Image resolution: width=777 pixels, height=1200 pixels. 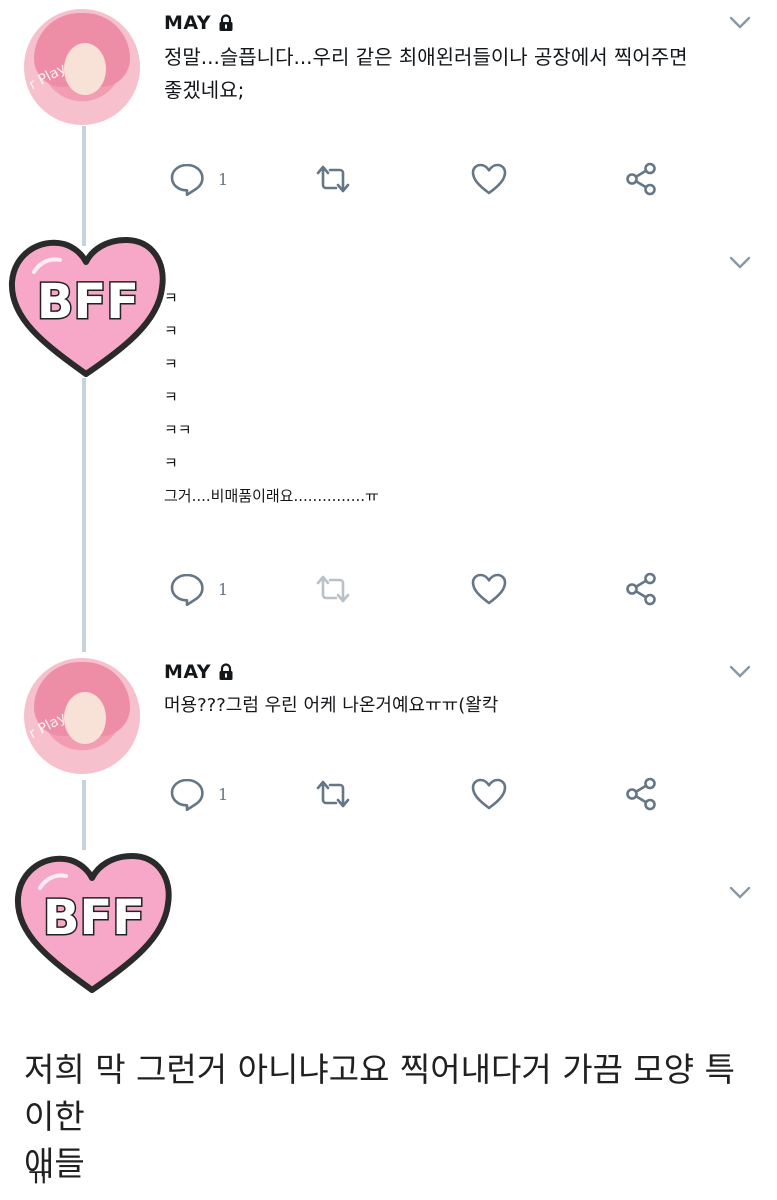 What do you see at coordinates (426, 57) in the screenshot?
I see `tweet-text-line: 정말...슬픕니다...우리 같은 최애왼러들이나 공장에서 찍어주면` at bounding box center [426, 57].